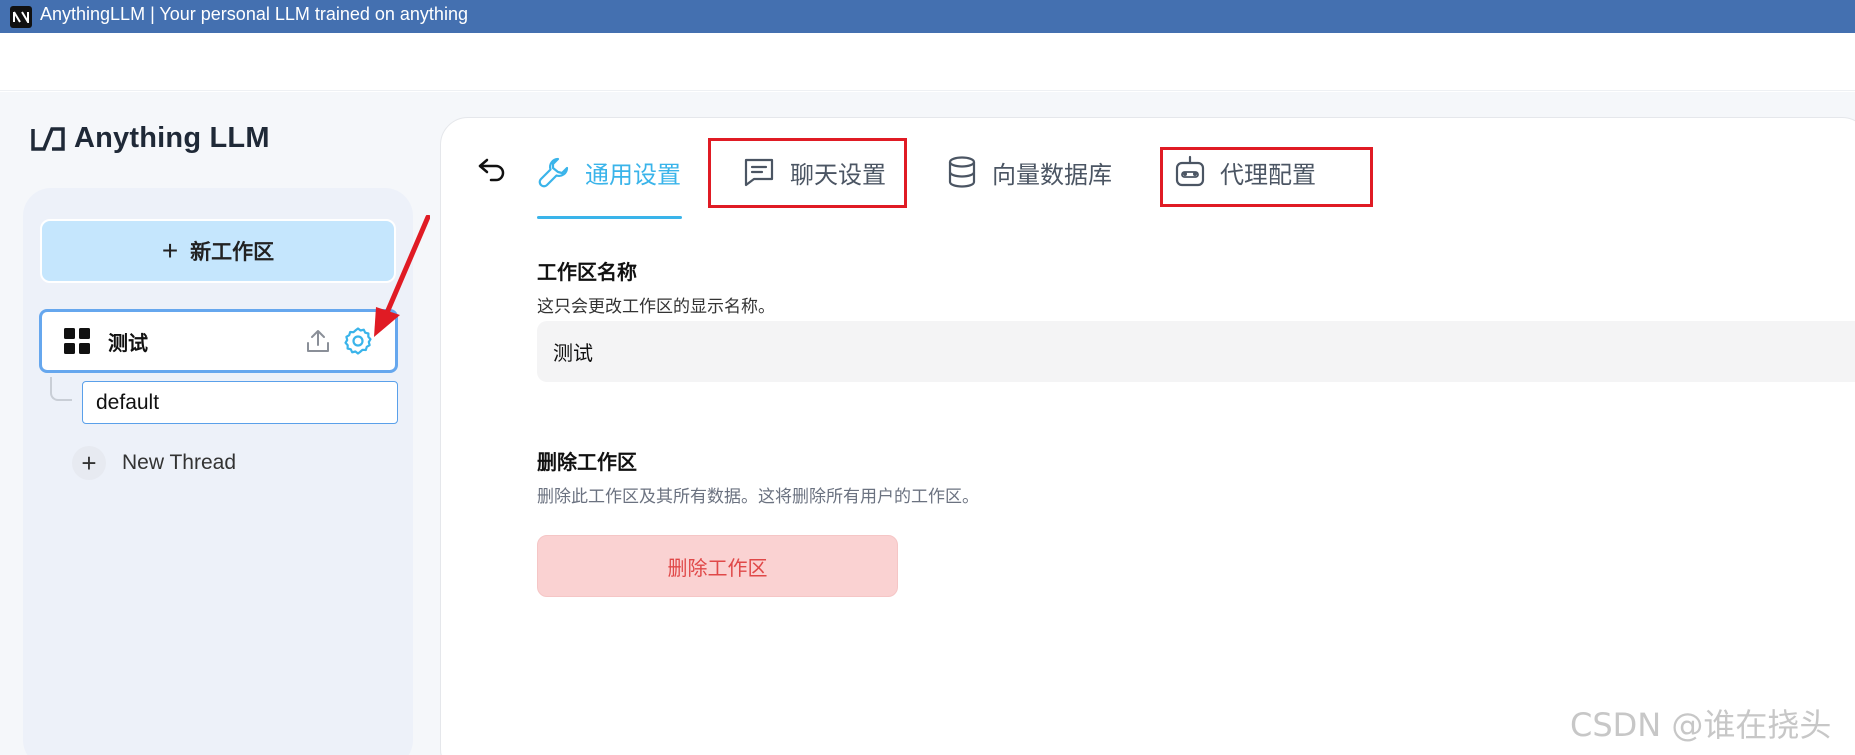  I want to click on new-thread-label: New Thread, so click(179, 462).